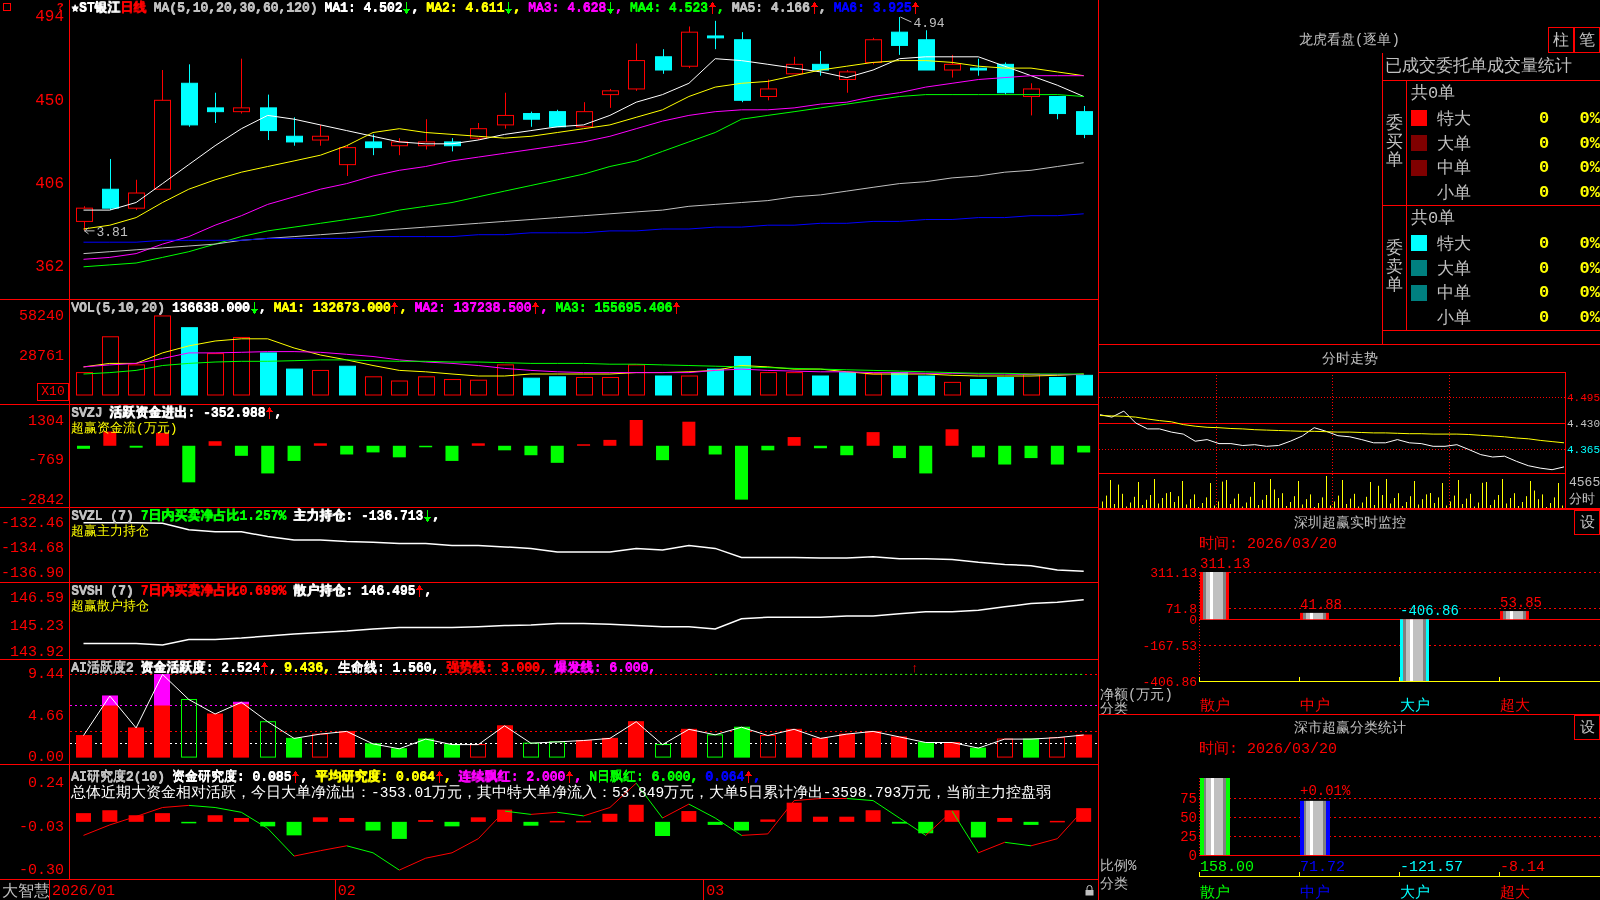 The width and height of the screenshot is (1600, 900). Describe the element at coordinates (46, 756) in the screenshot. I see `axis-label: 0.00` at that location.